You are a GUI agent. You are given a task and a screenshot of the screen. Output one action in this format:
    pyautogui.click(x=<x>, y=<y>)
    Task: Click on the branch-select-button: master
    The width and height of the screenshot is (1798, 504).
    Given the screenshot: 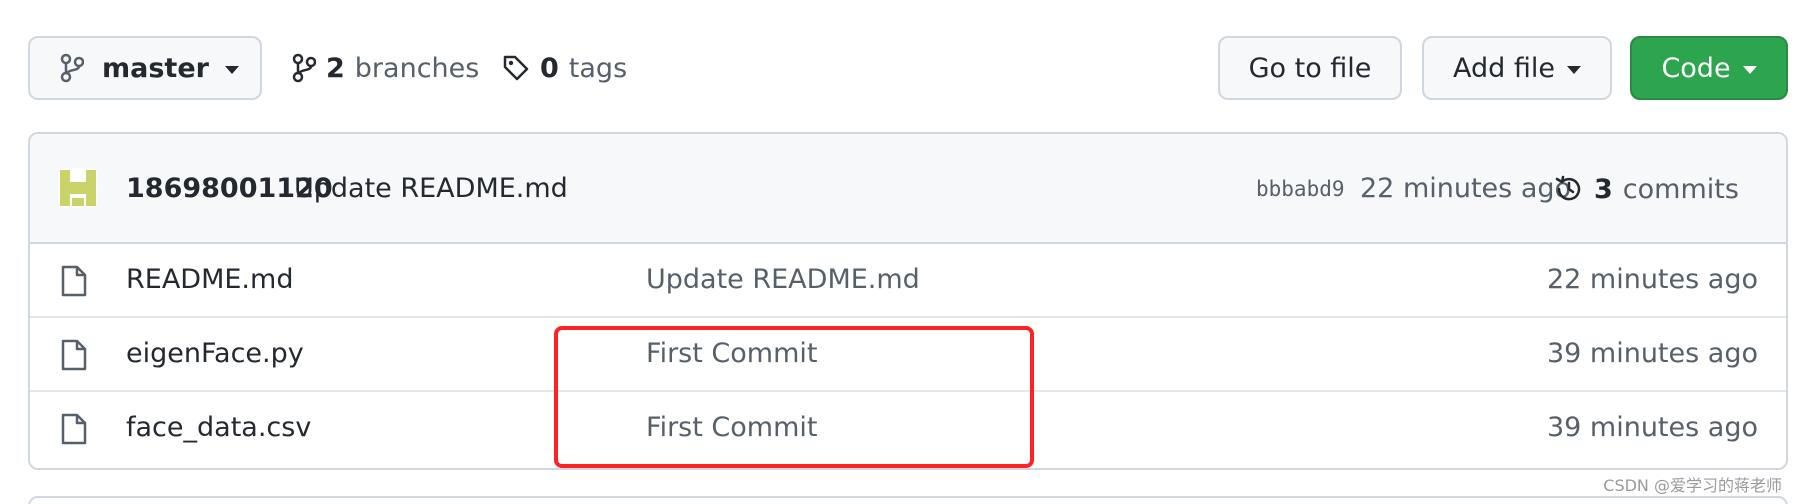 What is the action you would take?
    pyautogui.click(x=145, y=68)
    